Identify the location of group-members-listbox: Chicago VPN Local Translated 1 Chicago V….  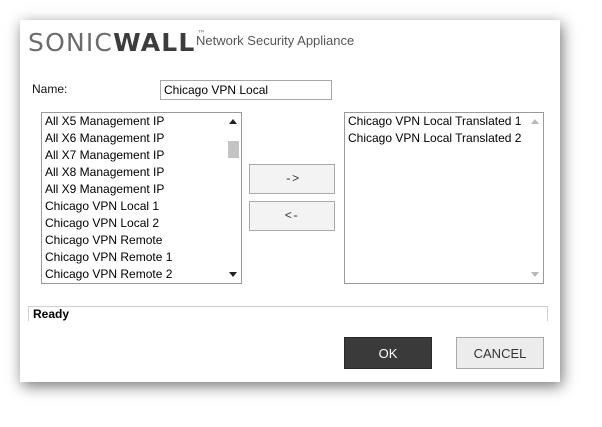
(444, 198).